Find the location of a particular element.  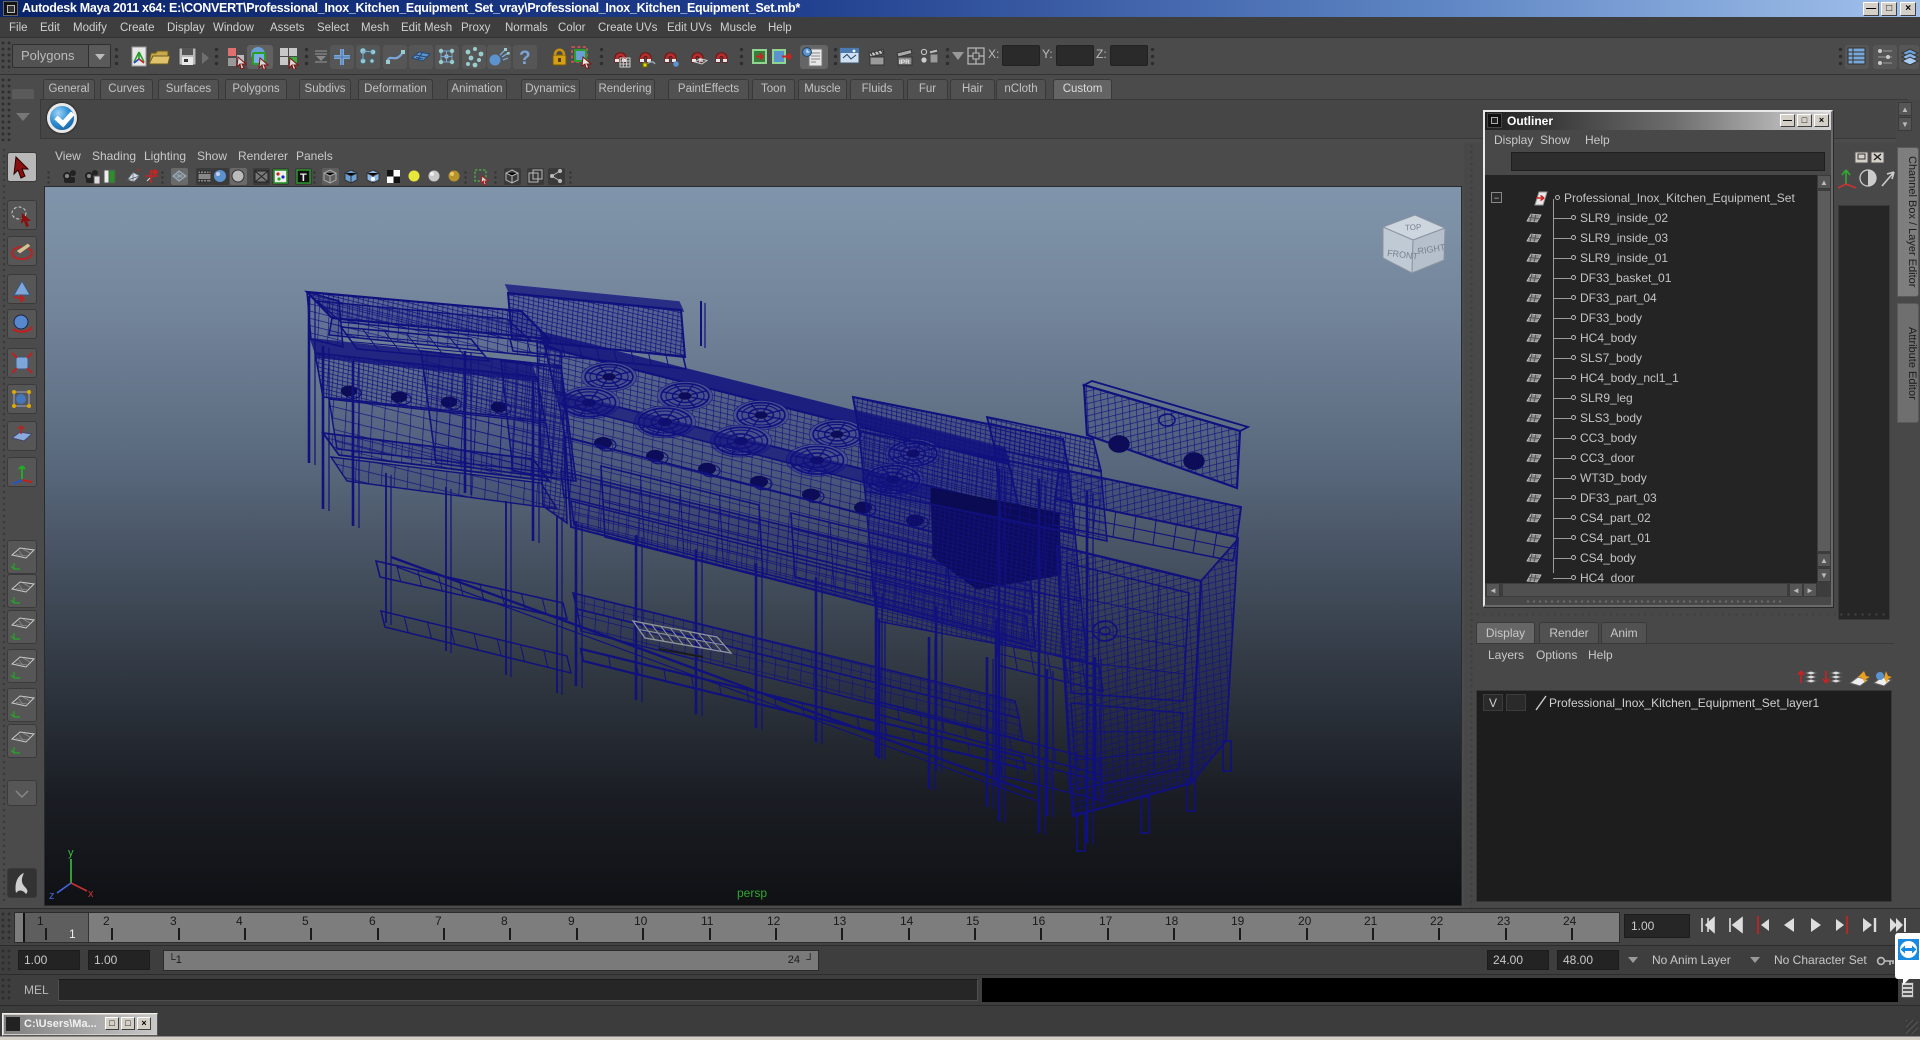

svg-text: z is located at coordinates (52, 896).